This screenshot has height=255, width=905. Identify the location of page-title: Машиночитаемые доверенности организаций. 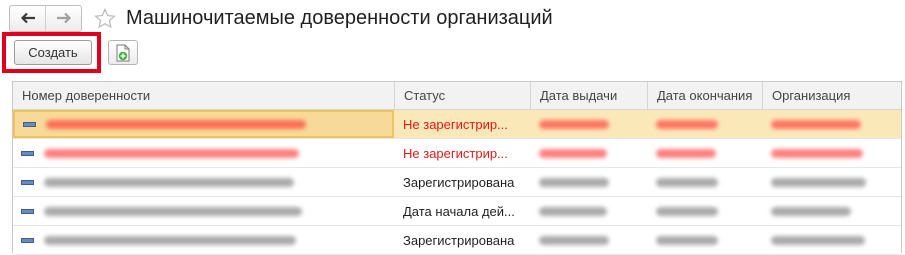
(339, 17).